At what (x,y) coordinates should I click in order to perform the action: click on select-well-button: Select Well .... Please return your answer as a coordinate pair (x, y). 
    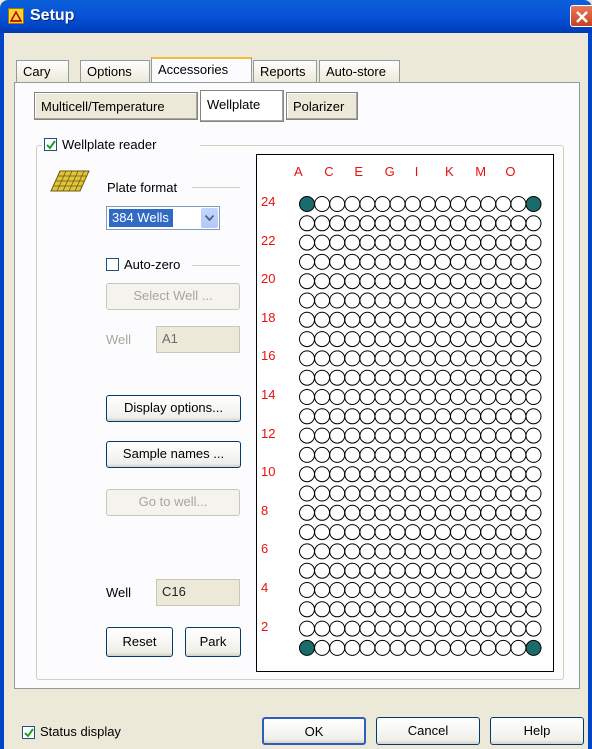
    Looking at the image, I should click on (173, 296).